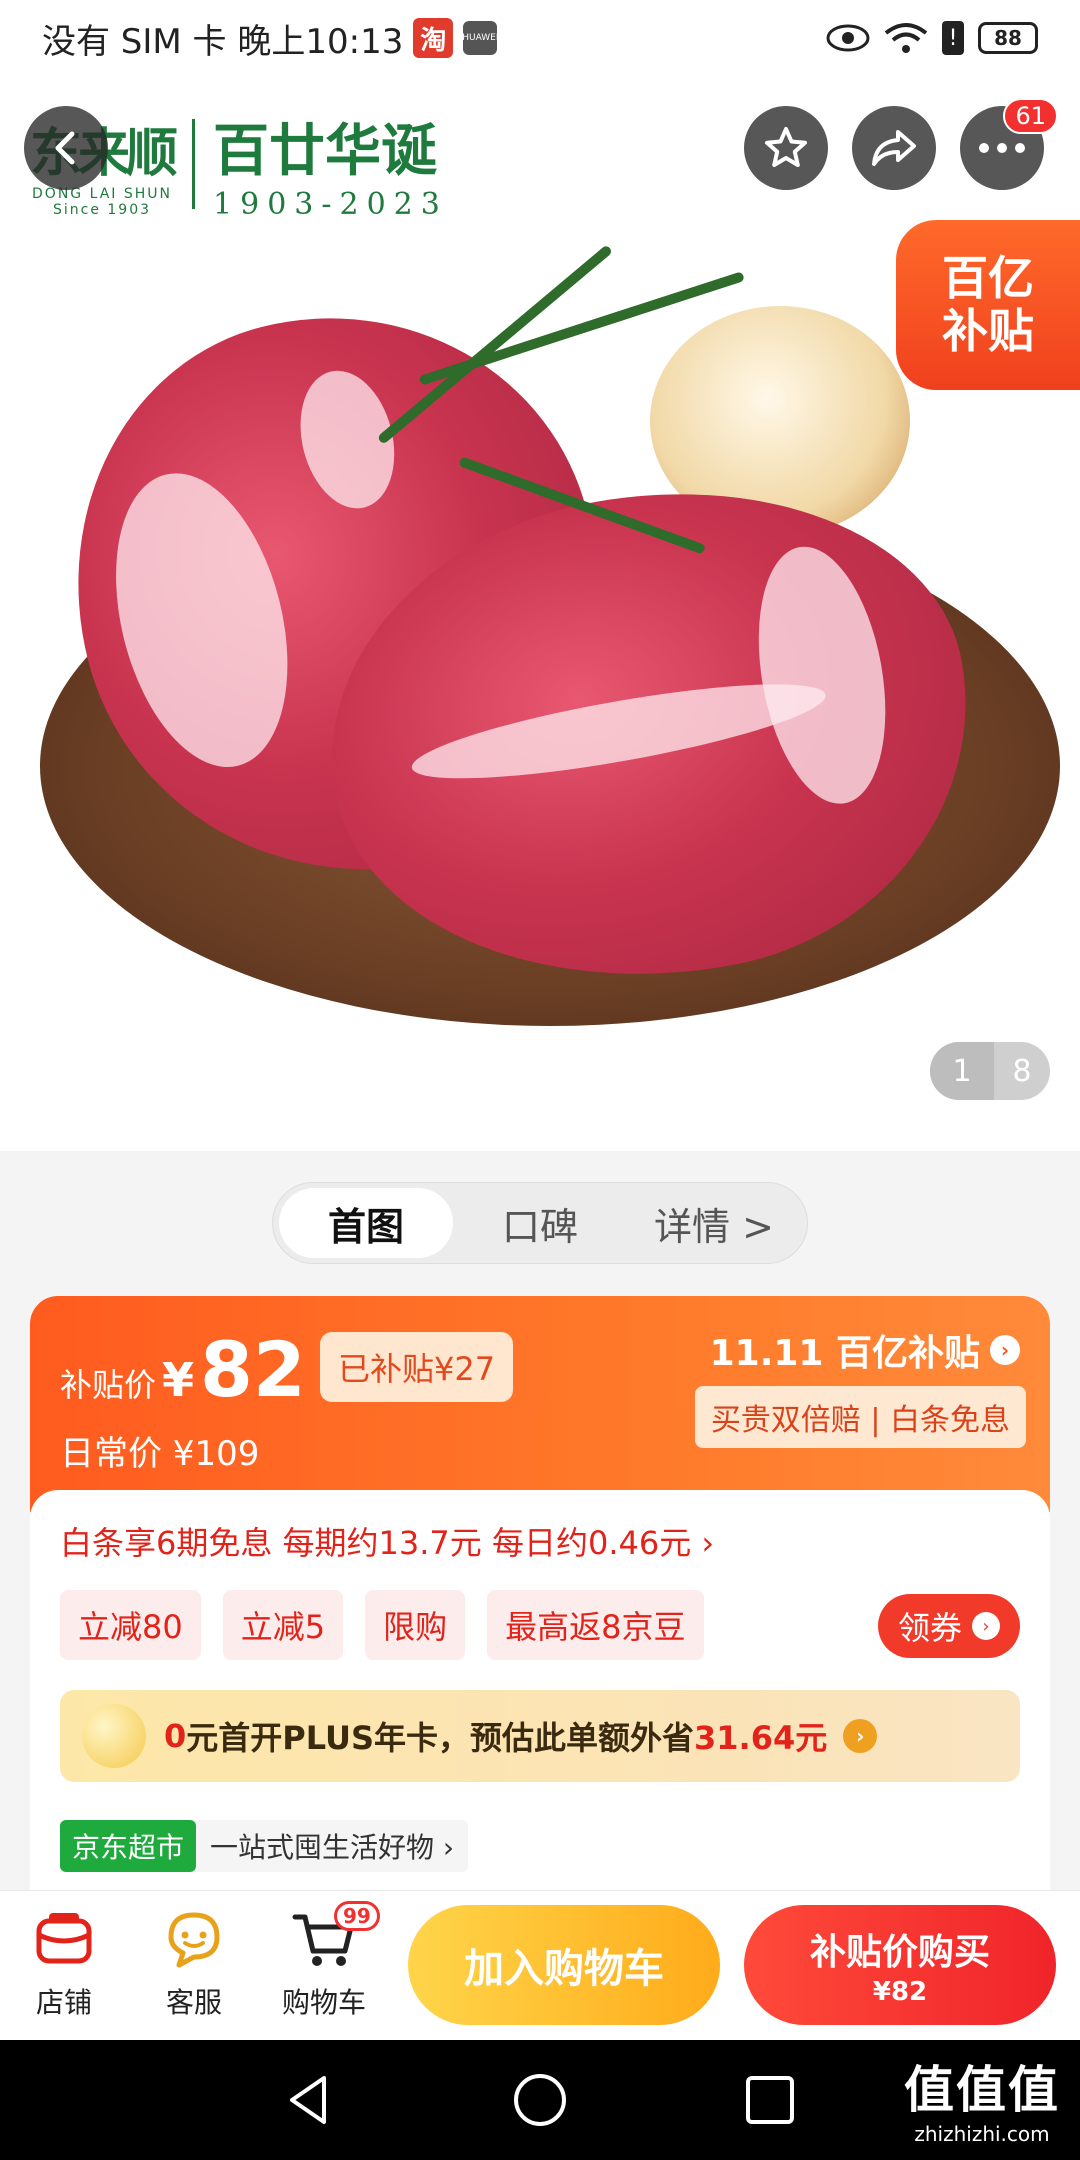 Image resolution: width=1080 pixels, height=2160 pixels. I want to click on nav-recent-icon, so click(770, 2100).